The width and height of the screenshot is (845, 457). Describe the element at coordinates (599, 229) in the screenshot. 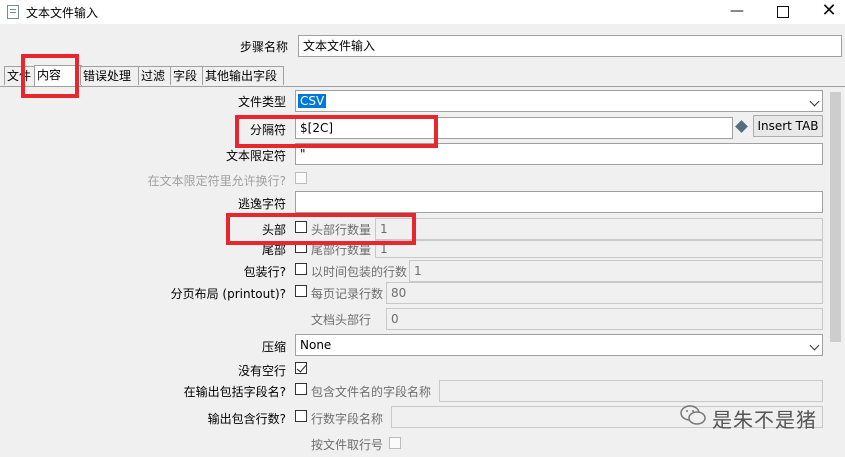

I see `header-rows-input: 1` at that location.